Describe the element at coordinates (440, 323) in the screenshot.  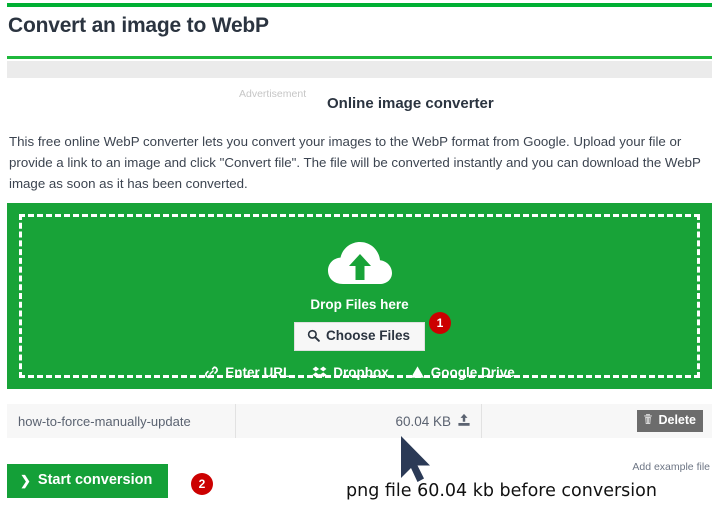
I see `step-badge-1: 1` at that location.